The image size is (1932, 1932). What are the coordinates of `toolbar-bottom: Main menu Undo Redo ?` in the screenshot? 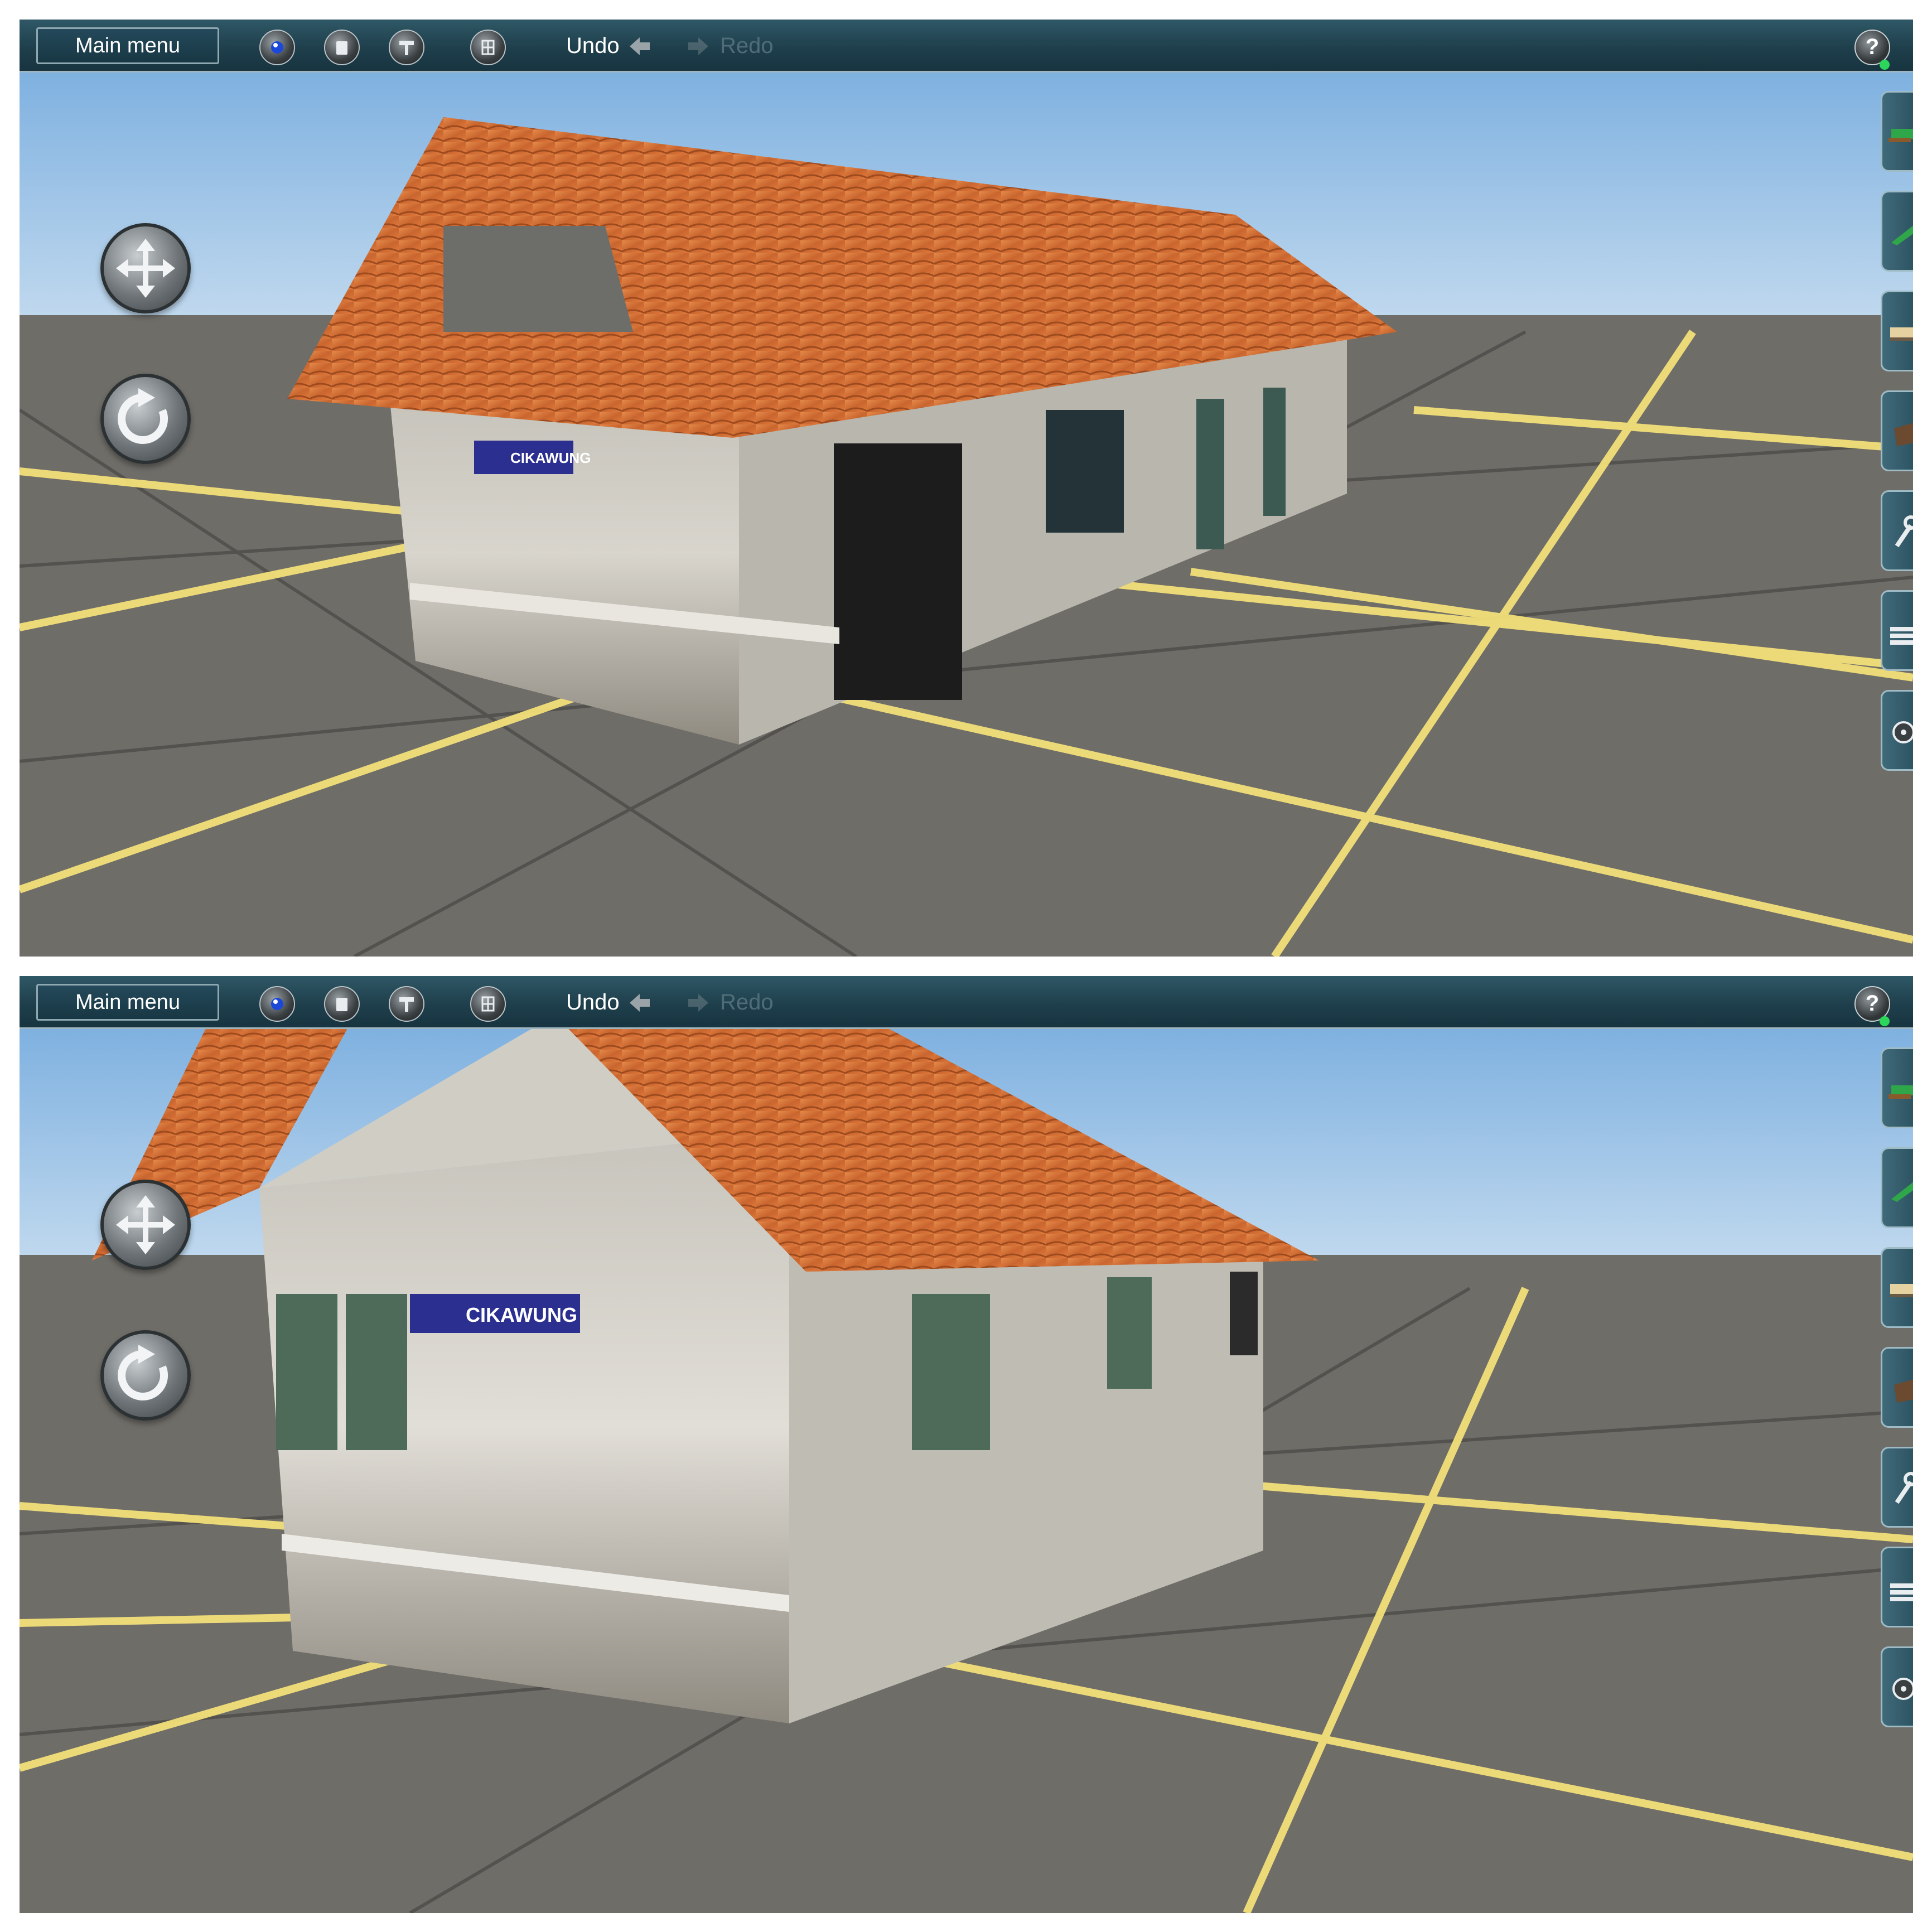 It's located at (966, 1002).